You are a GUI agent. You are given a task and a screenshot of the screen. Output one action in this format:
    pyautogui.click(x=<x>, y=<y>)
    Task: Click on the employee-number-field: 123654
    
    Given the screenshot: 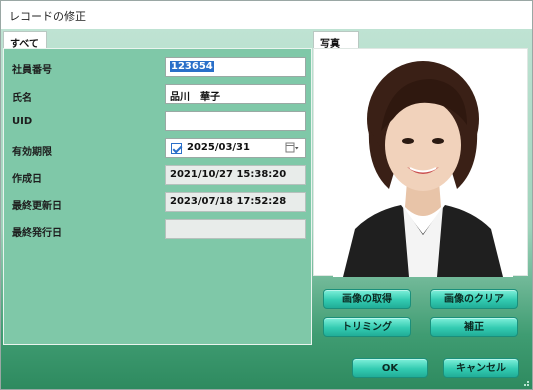 What is the action you would take?
    pyautogui.click(x=235, y=67)
    